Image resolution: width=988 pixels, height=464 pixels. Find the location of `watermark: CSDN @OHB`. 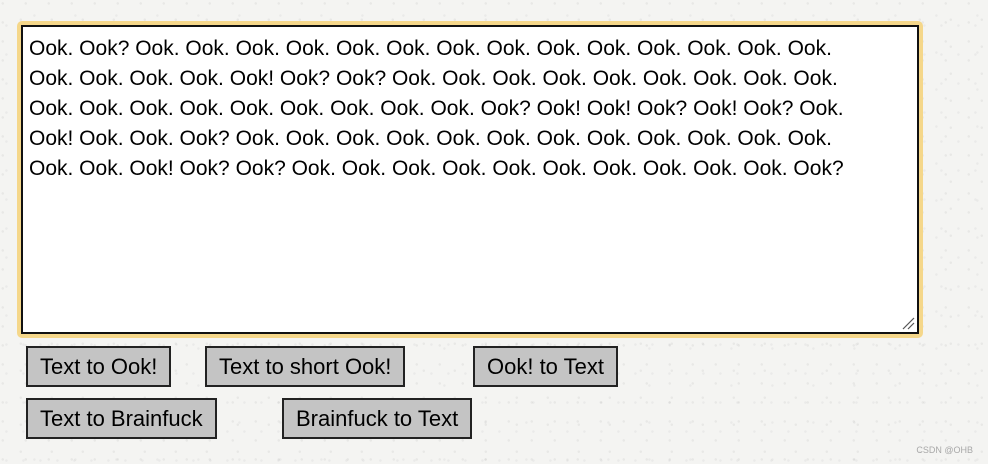

watermark: CSDN @OHB is located at coordinates (944, 450).